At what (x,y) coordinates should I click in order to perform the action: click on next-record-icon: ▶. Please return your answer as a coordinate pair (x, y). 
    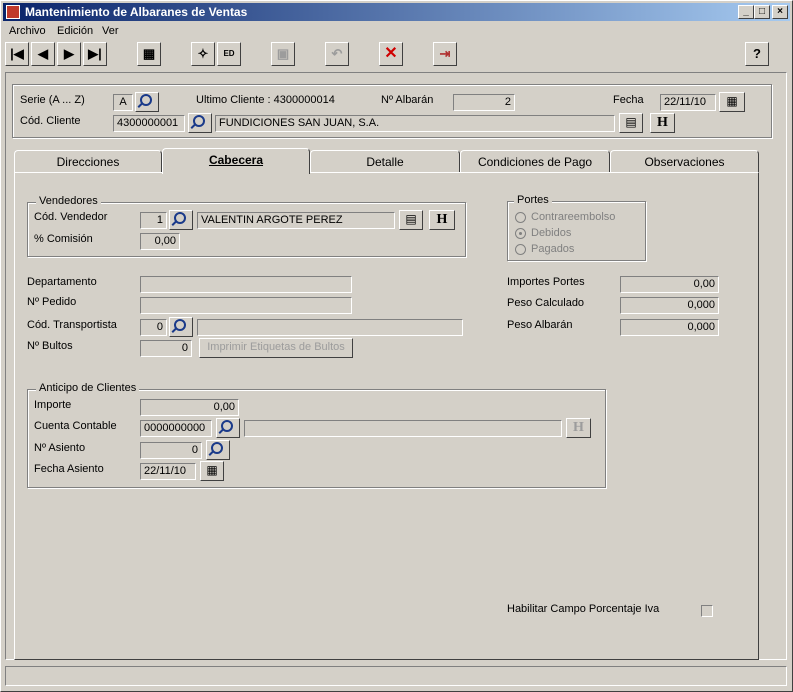
    Looking at the image, I should click on (69, 54).